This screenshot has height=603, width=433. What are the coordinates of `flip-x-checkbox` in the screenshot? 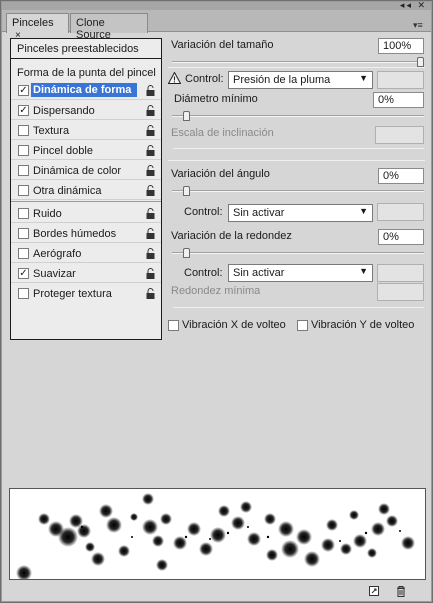 It's located at (173, 325).